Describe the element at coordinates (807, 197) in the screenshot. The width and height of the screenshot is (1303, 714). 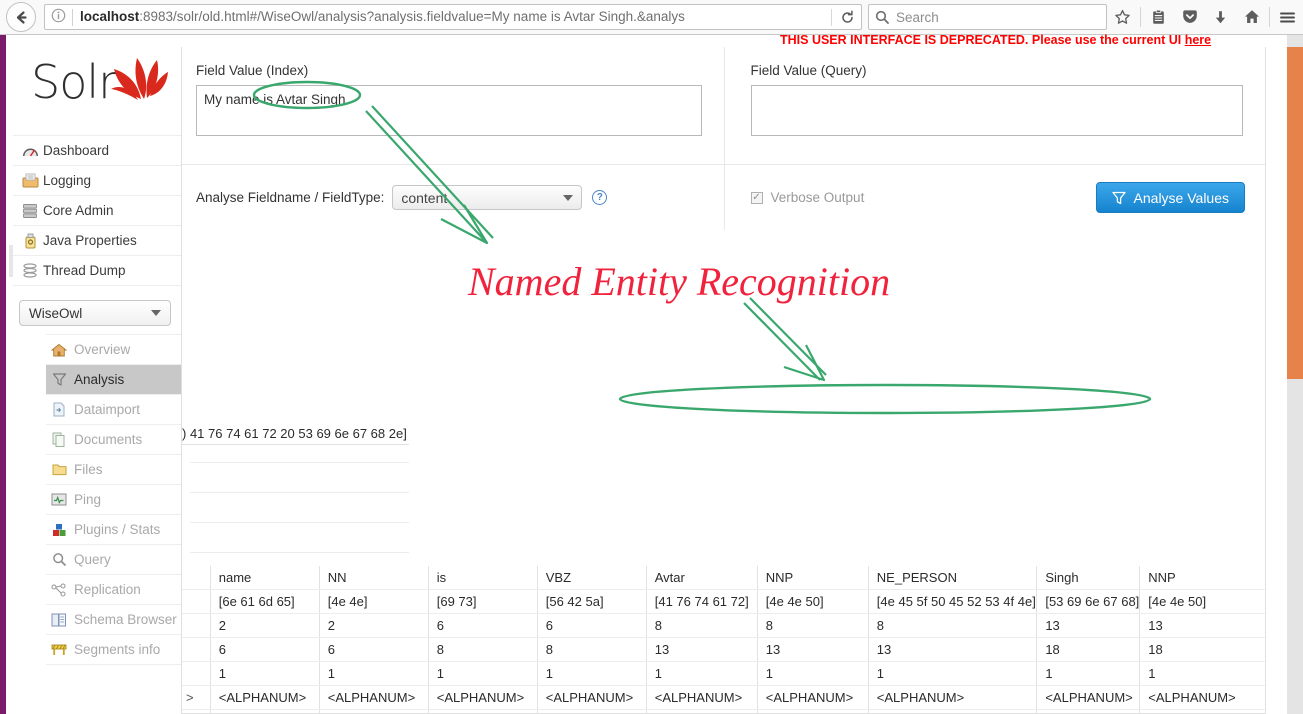
I see `verbose-output-toggle: ✓ Verbose Output` at that location.